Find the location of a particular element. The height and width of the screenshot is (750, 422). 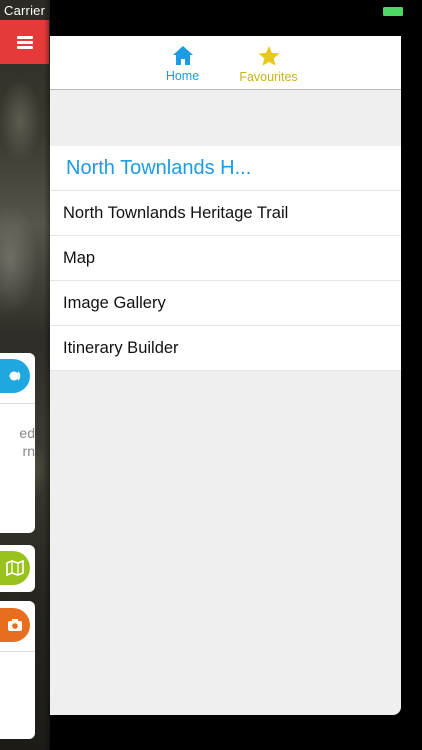

menu-button is located at coordinates (24, 42).